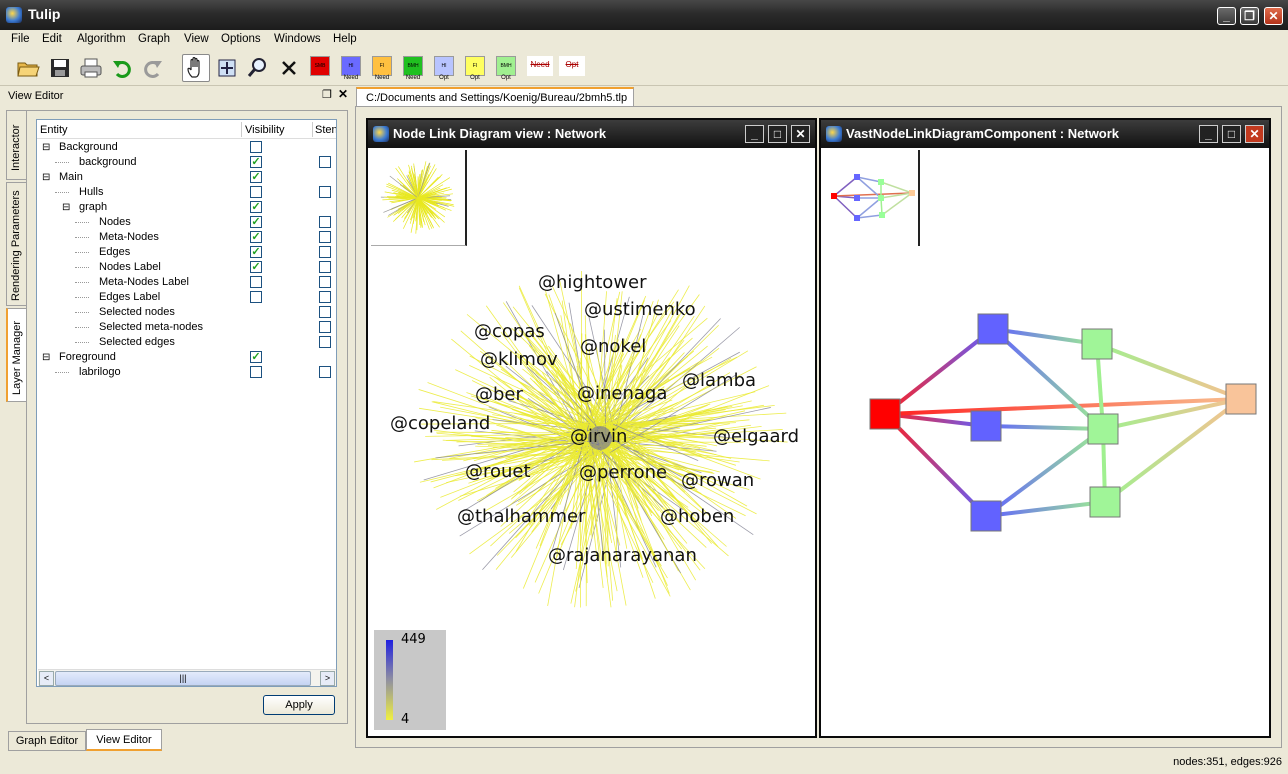 This screenshot has width=1288, height=774. Describe the element at coordinates (186, 207) in the screenshot. I see `tree-row: ⊟ graph` at that location.